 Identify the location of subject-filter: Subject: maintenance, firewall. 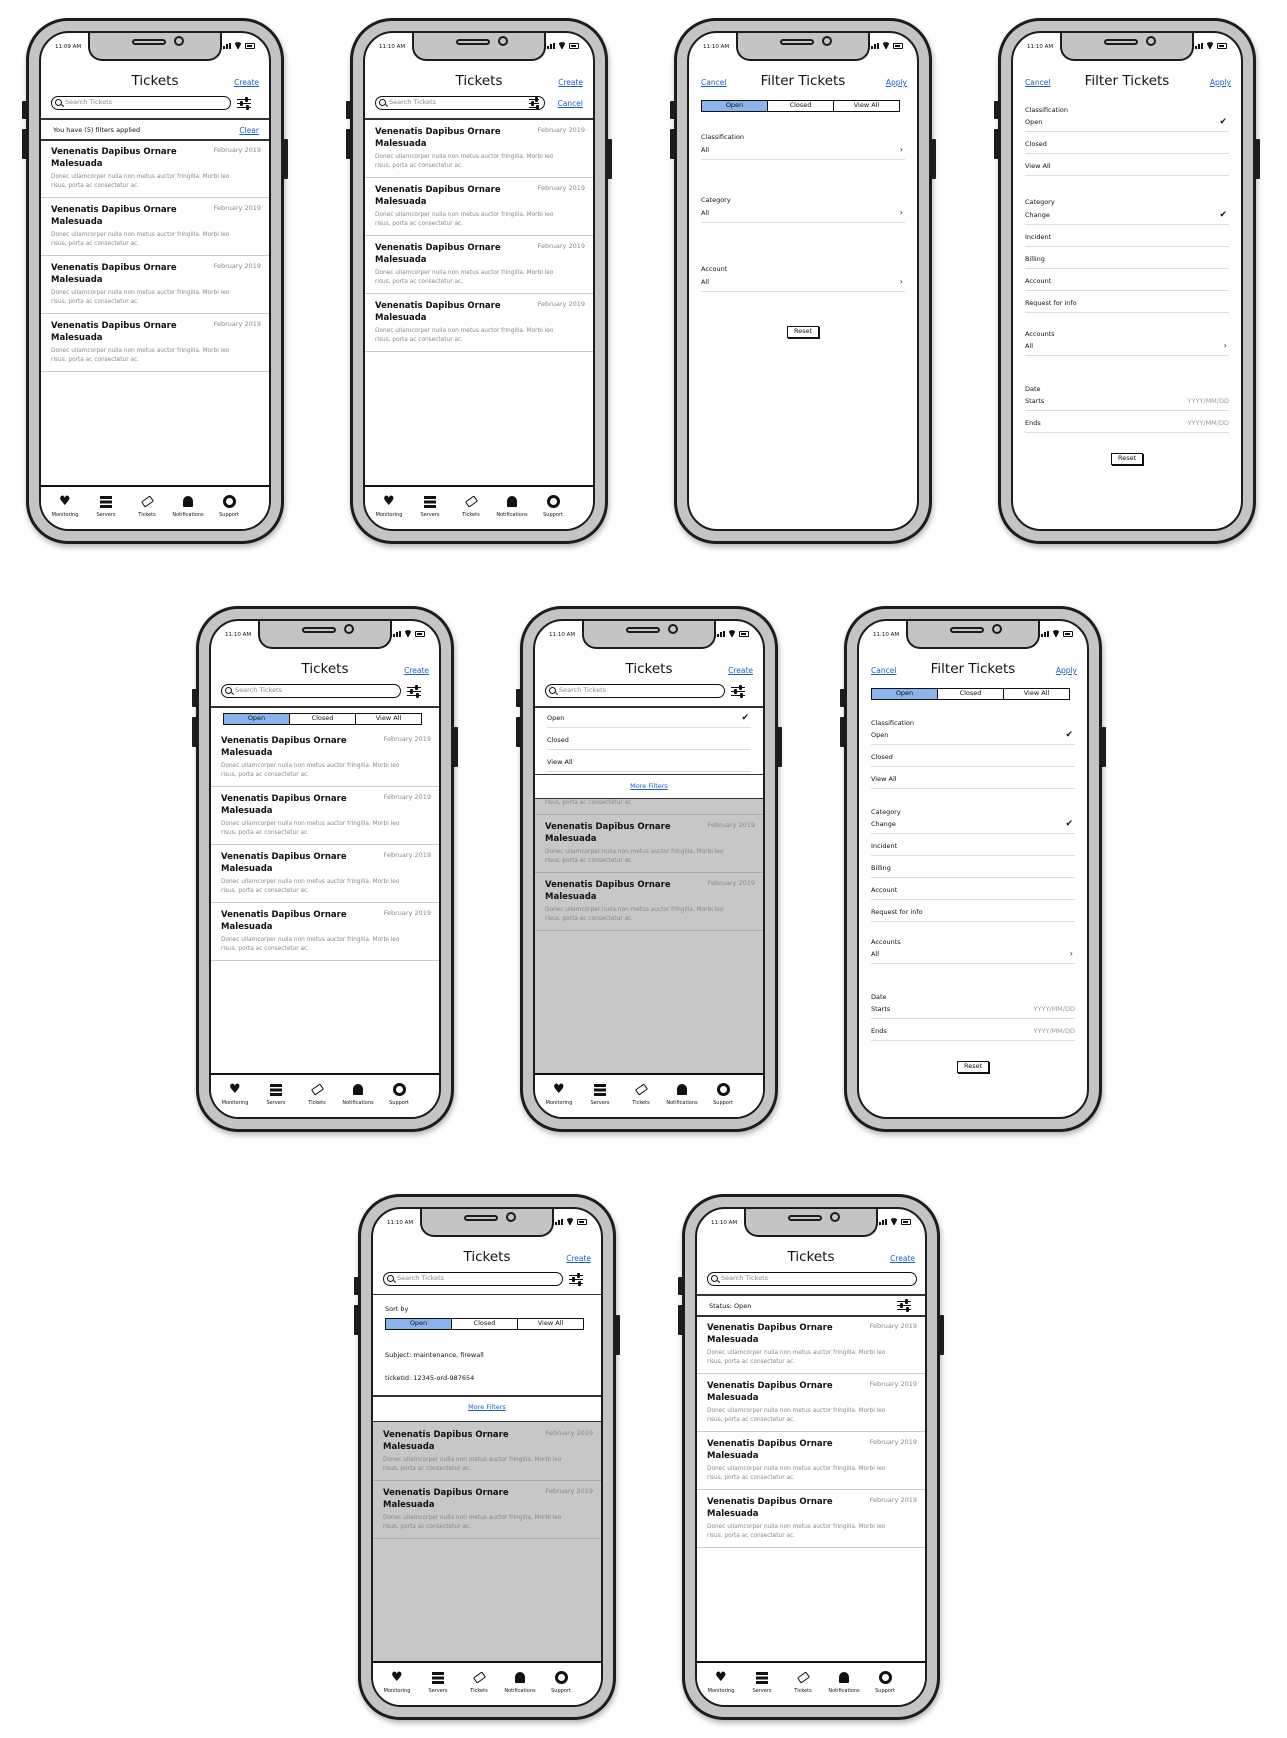
(434, 1355).